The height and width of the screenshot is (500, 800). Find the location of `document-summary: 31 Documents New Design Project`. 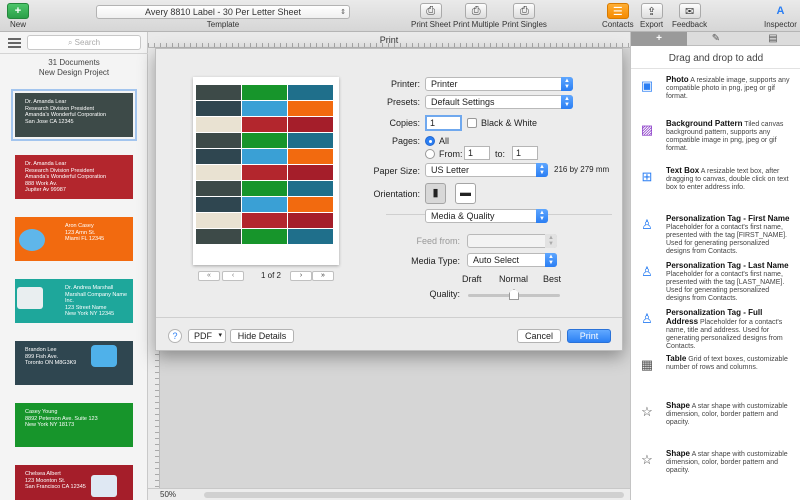

document-summary: 31 Documents New Design Project is located at coordinates (74, 68).